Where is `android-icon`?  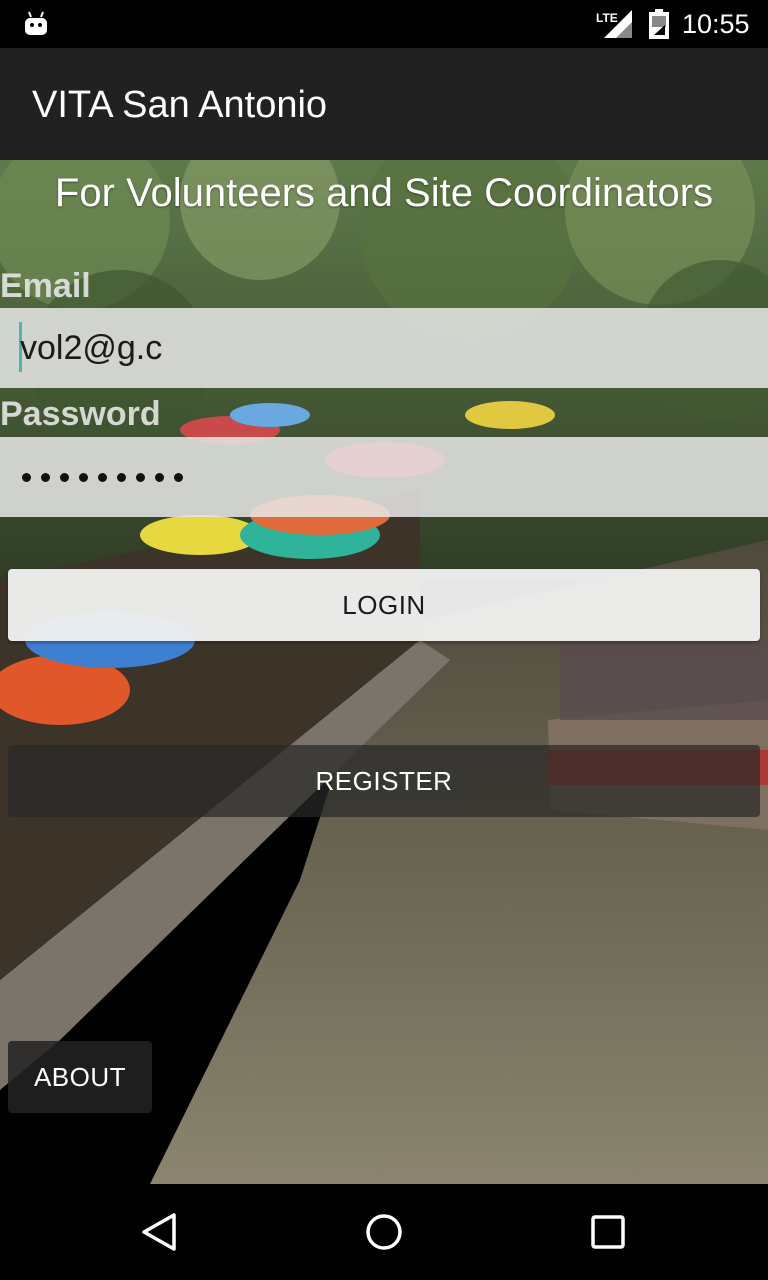 android-icon is located at coordinates (36, 23).